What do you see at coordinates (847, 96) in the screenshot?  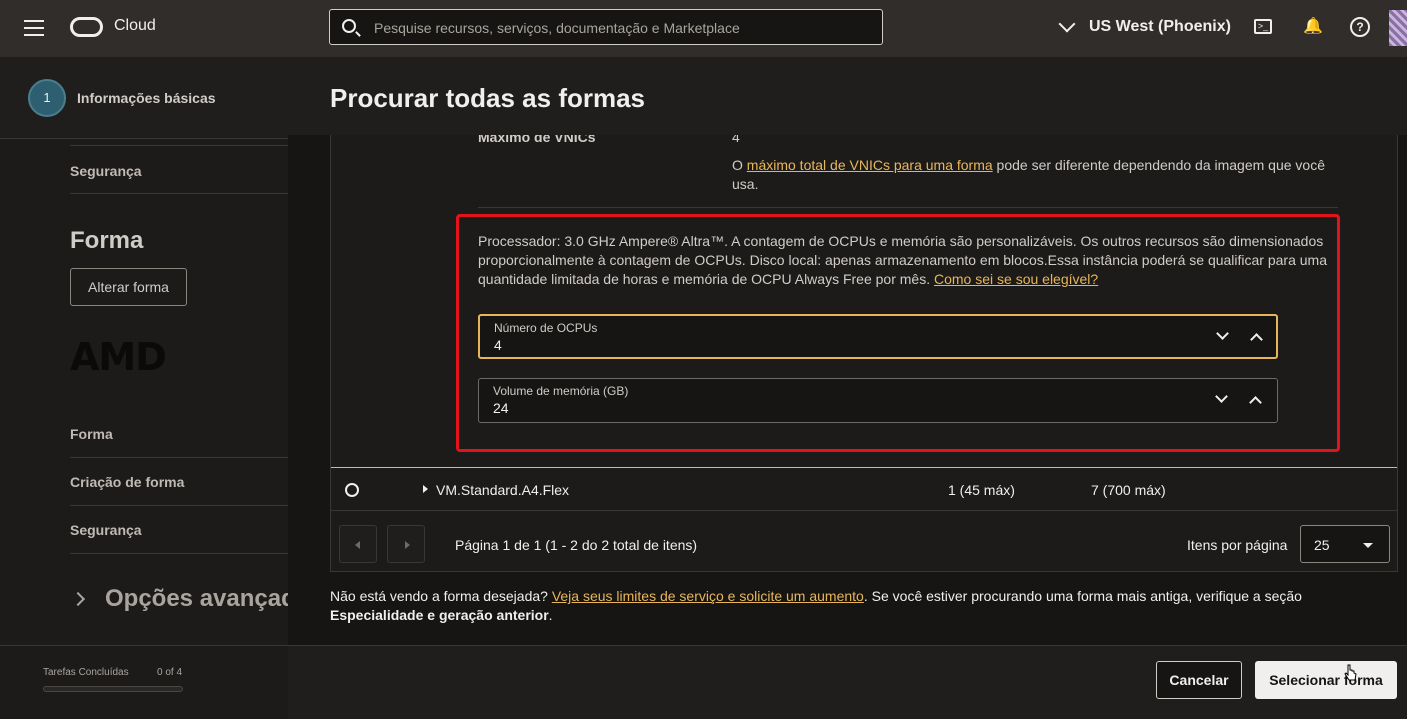 I see `panel-header: Procurar todas as formas` at bounding box center [847, 96].